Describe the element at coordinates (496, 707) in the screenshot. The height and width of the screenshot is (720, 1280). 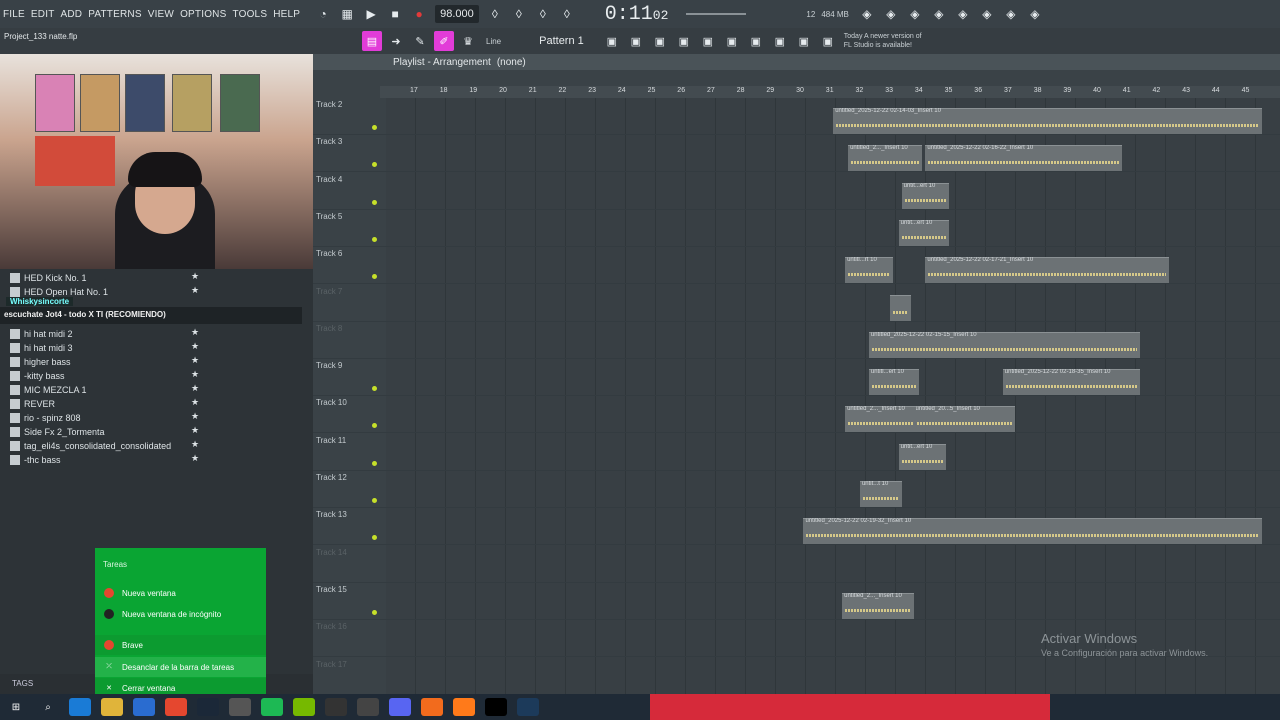
I see `capcut-icon` at that location.